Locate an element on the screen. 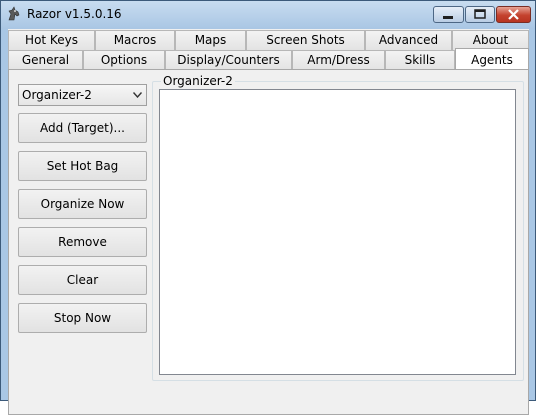 This screenshot has width=536, height=415. tab-skills: Skills is located at coordinates (420, 60).